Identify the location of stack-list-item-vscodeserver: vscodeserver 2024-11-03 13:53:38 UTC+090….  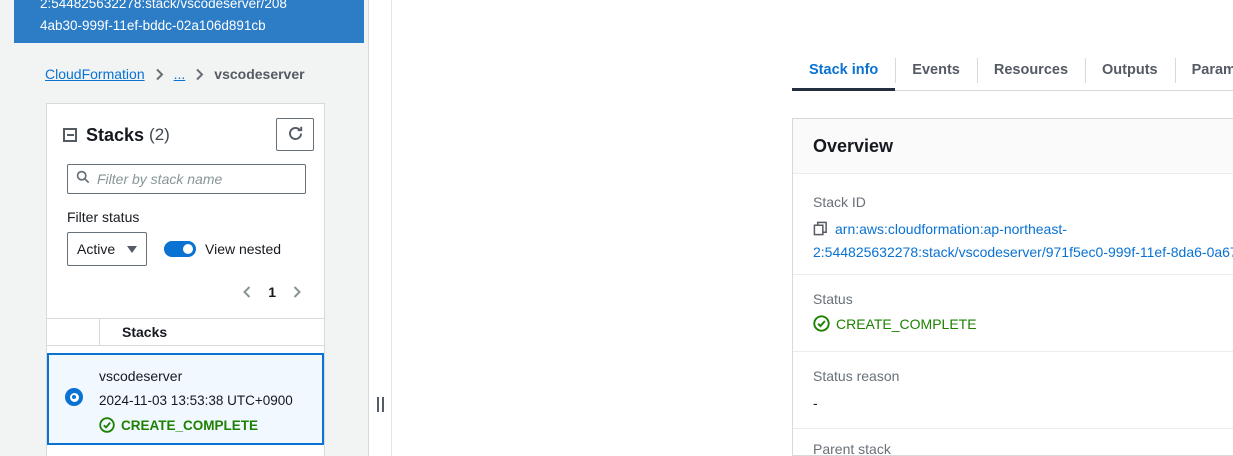
(185, 399).